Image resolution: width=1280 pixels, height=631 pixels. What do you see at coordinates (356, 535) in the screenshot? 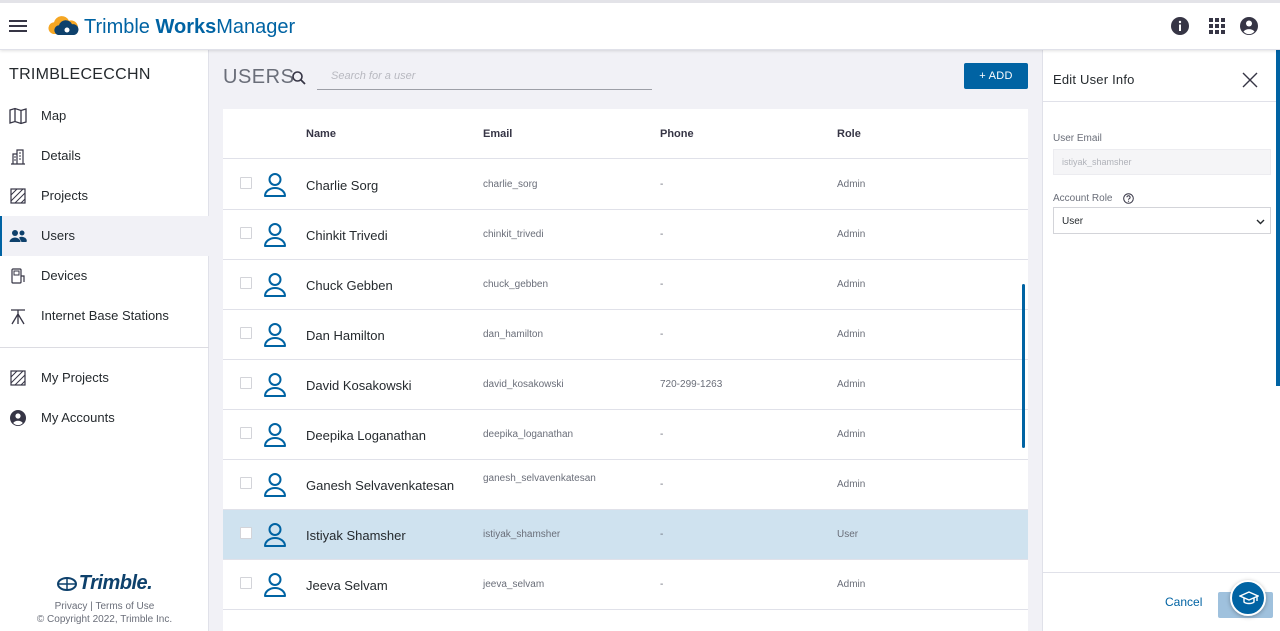
I see `cell-name: Istiyak Shamsher` at bounding box center [356, 535].